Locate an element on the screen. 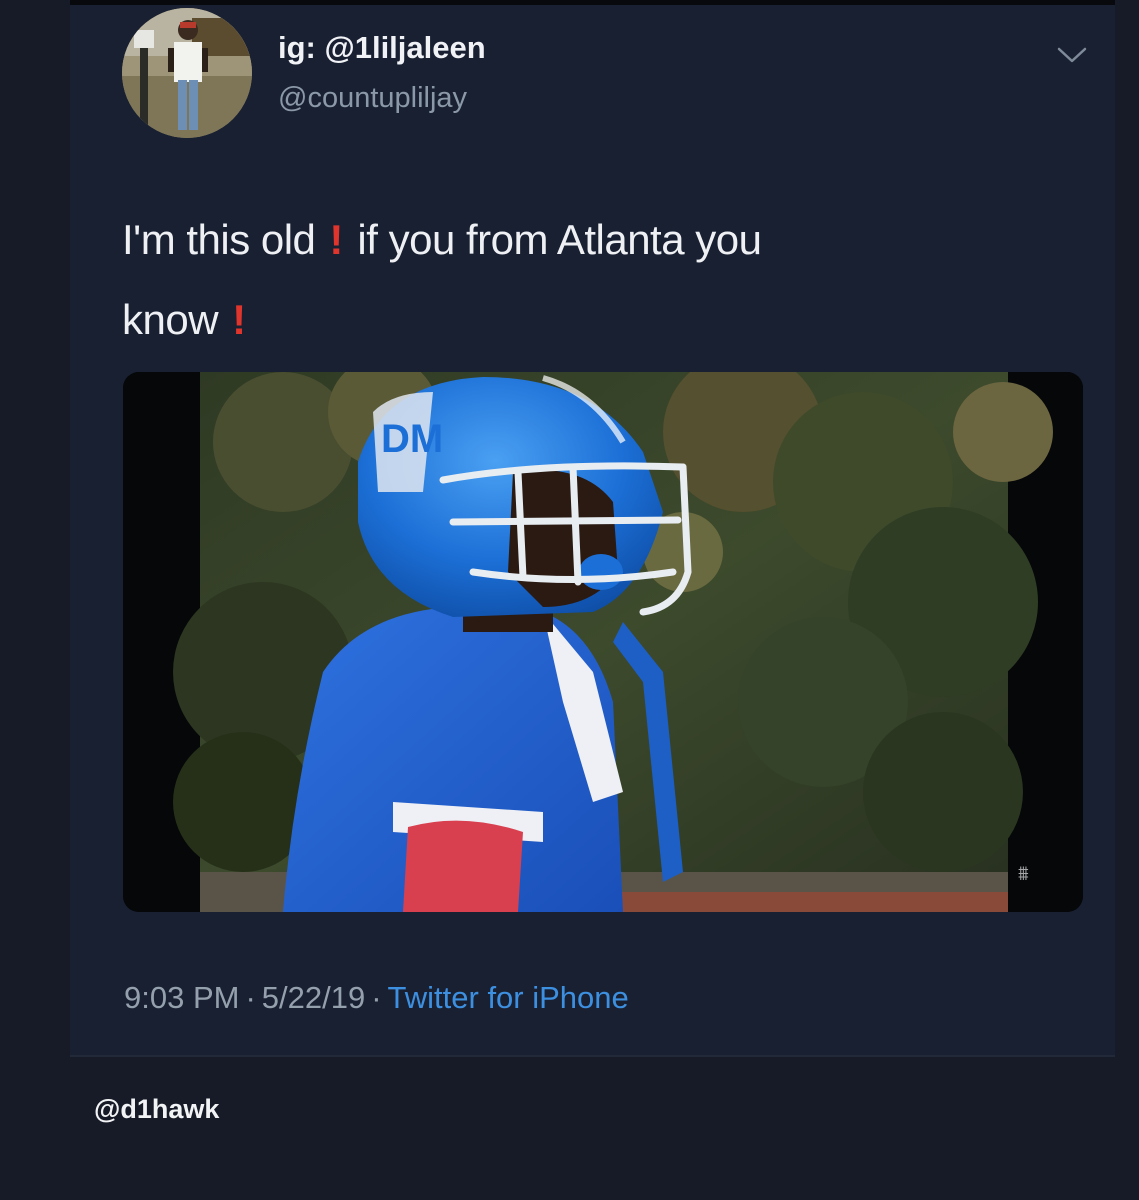  tweet-text-part-3: know is located at coordinates (170, 319).